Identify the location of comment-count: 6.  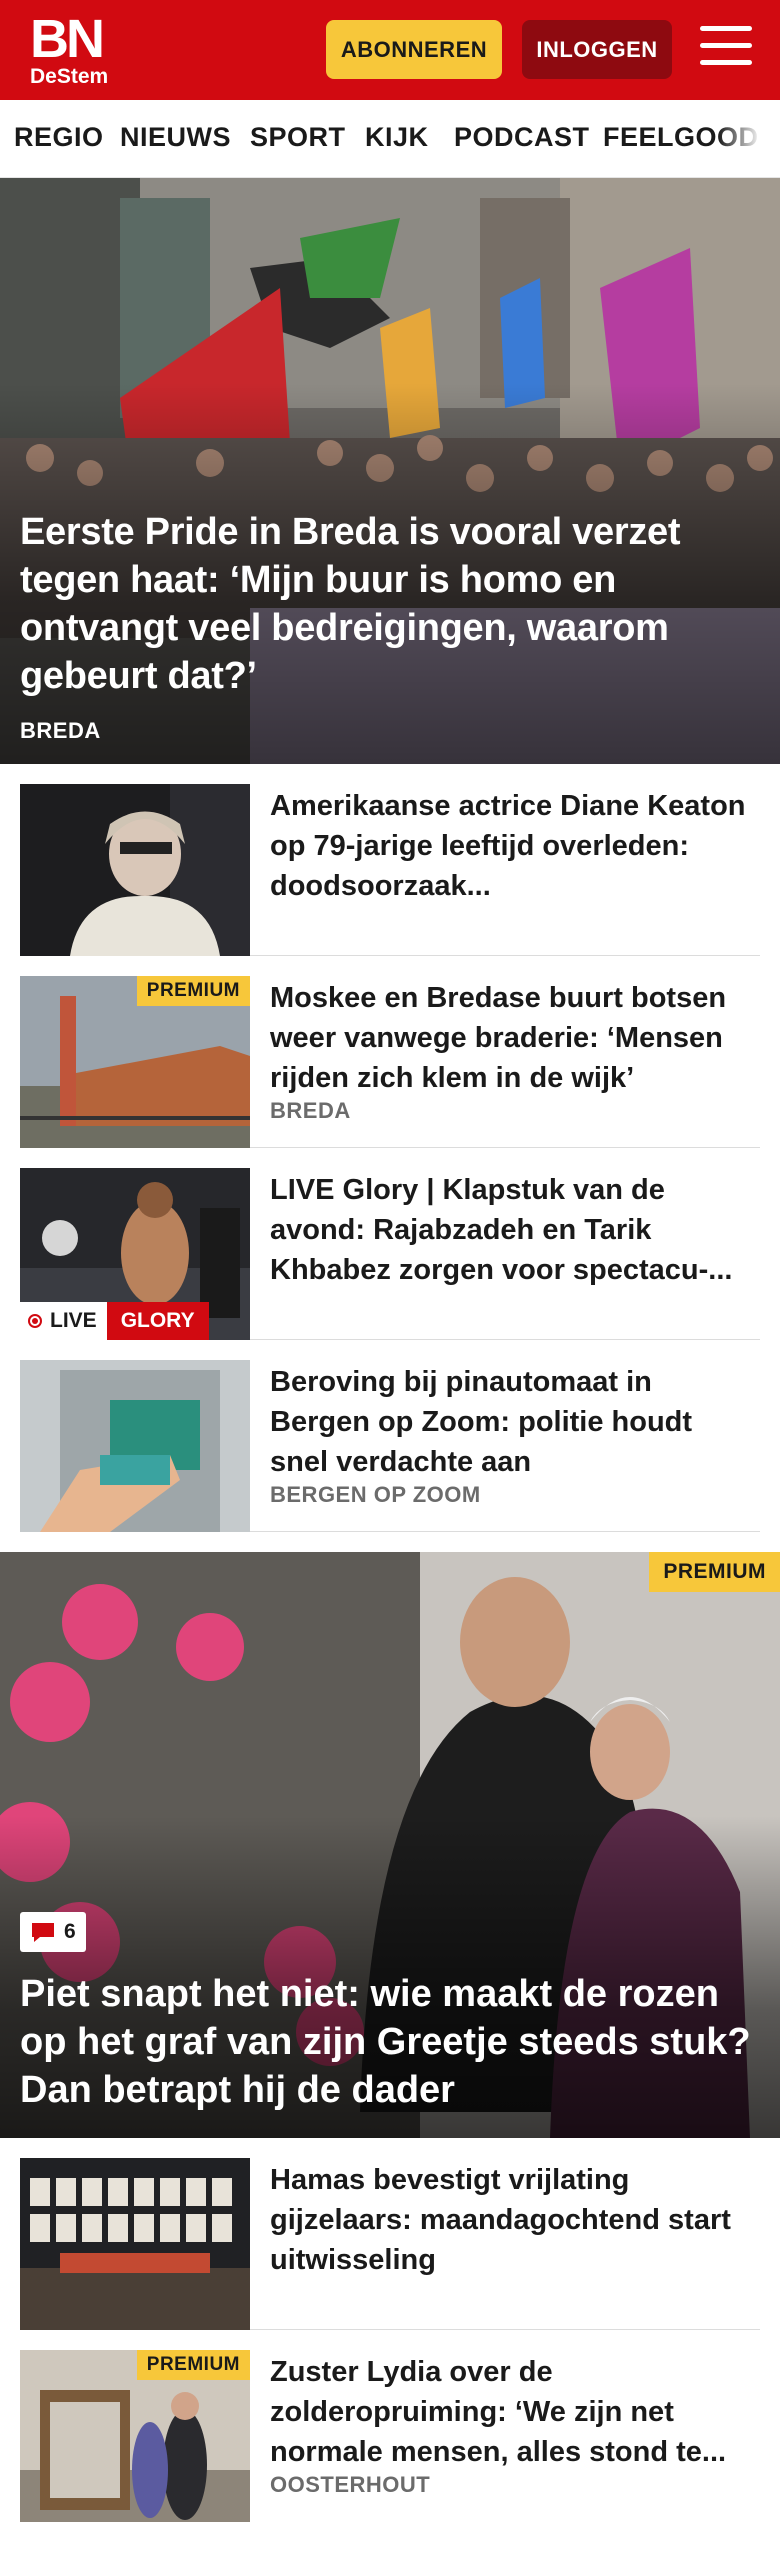
(53, 1932).